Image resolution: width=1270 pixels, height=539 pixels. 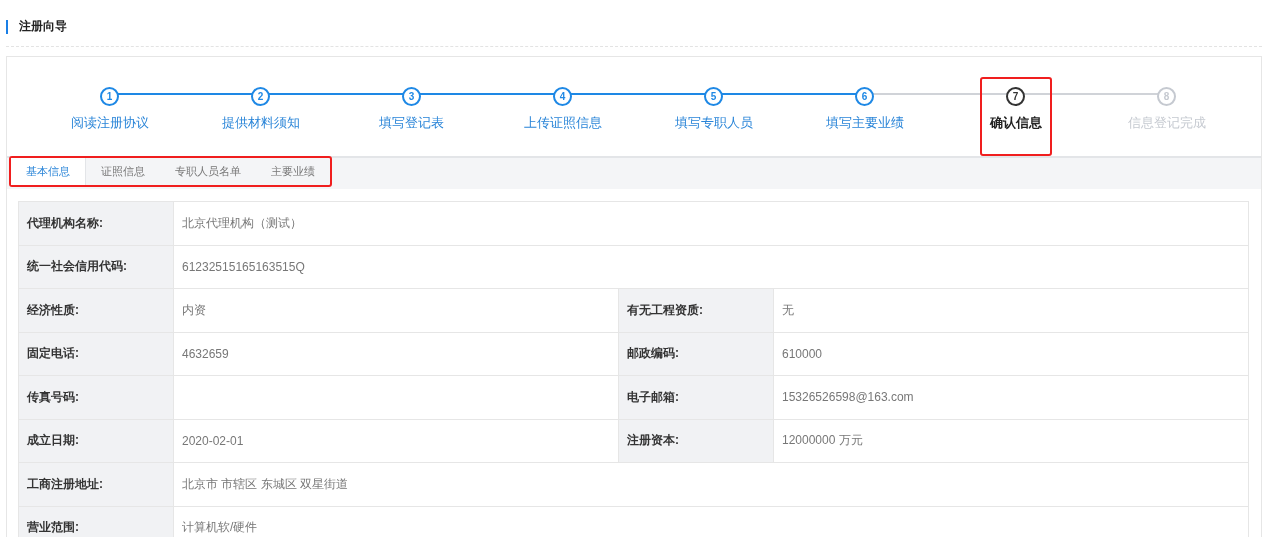 I want to click on step-number: 3, so click(x=411, y=96).